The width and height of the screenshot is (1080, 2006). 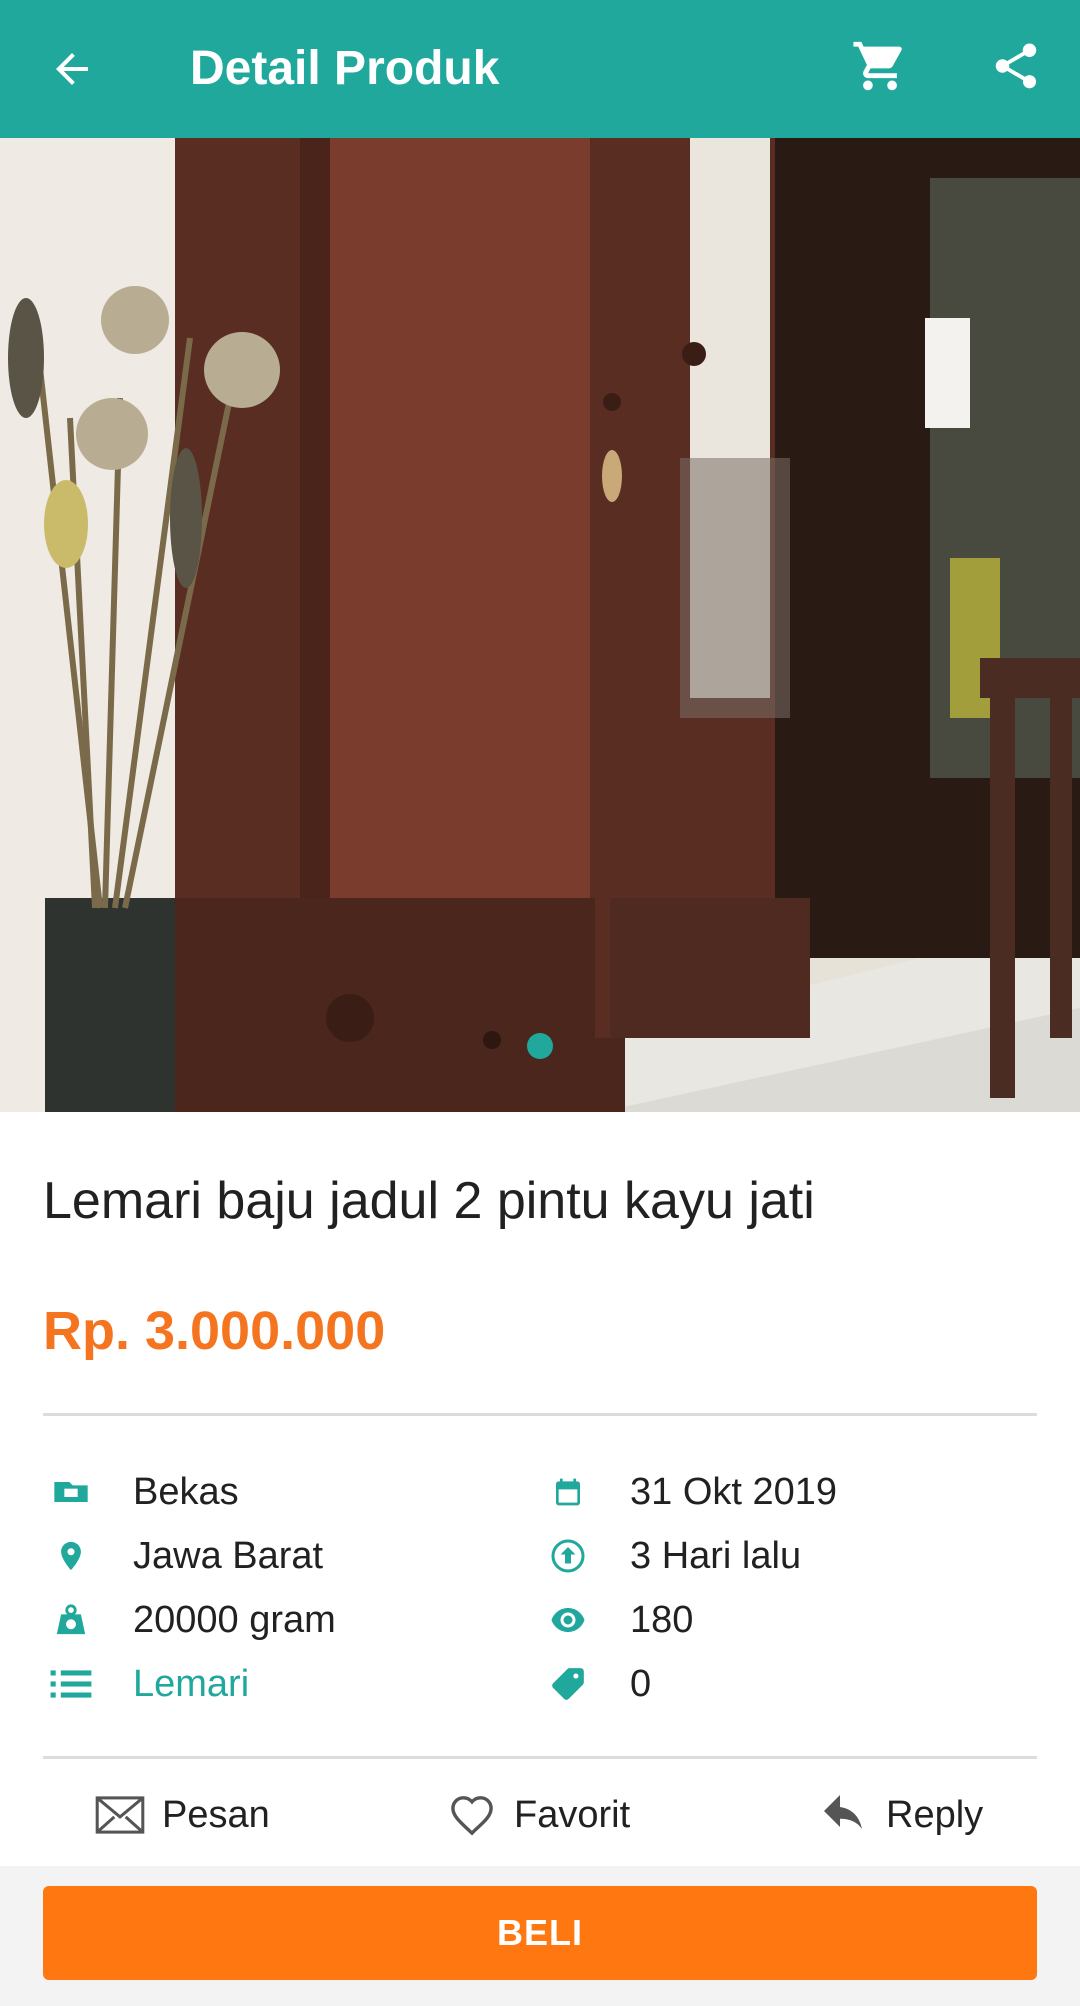 I want to click on detail-condition: Bekas, so click(x=141, y=1492).